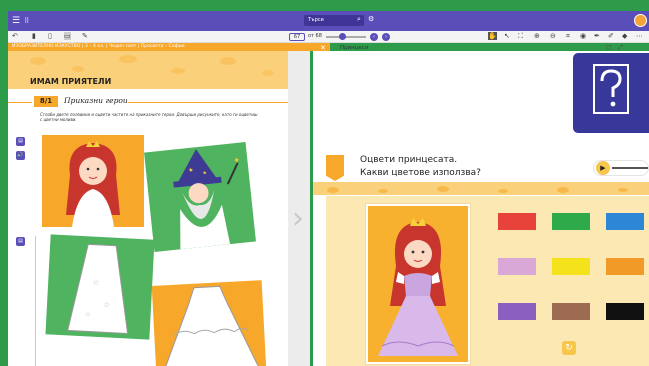  I want to click on color-swatch-pink, so click(517, 266).